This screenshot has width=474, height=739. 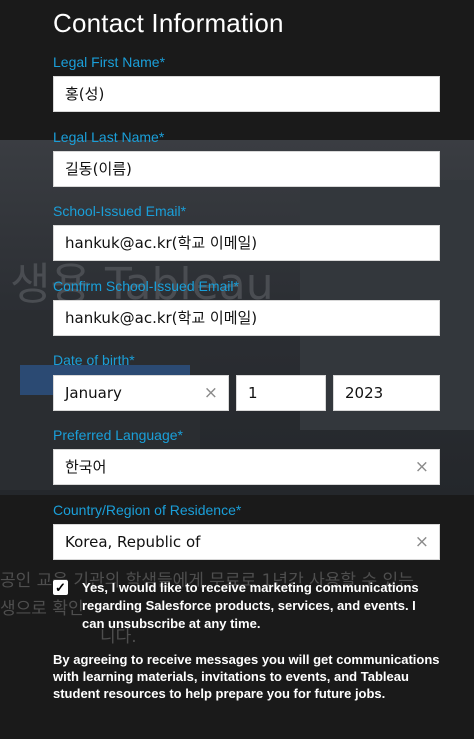 I want to click on dob-year-select: 2023, so click(x=386, y=393).